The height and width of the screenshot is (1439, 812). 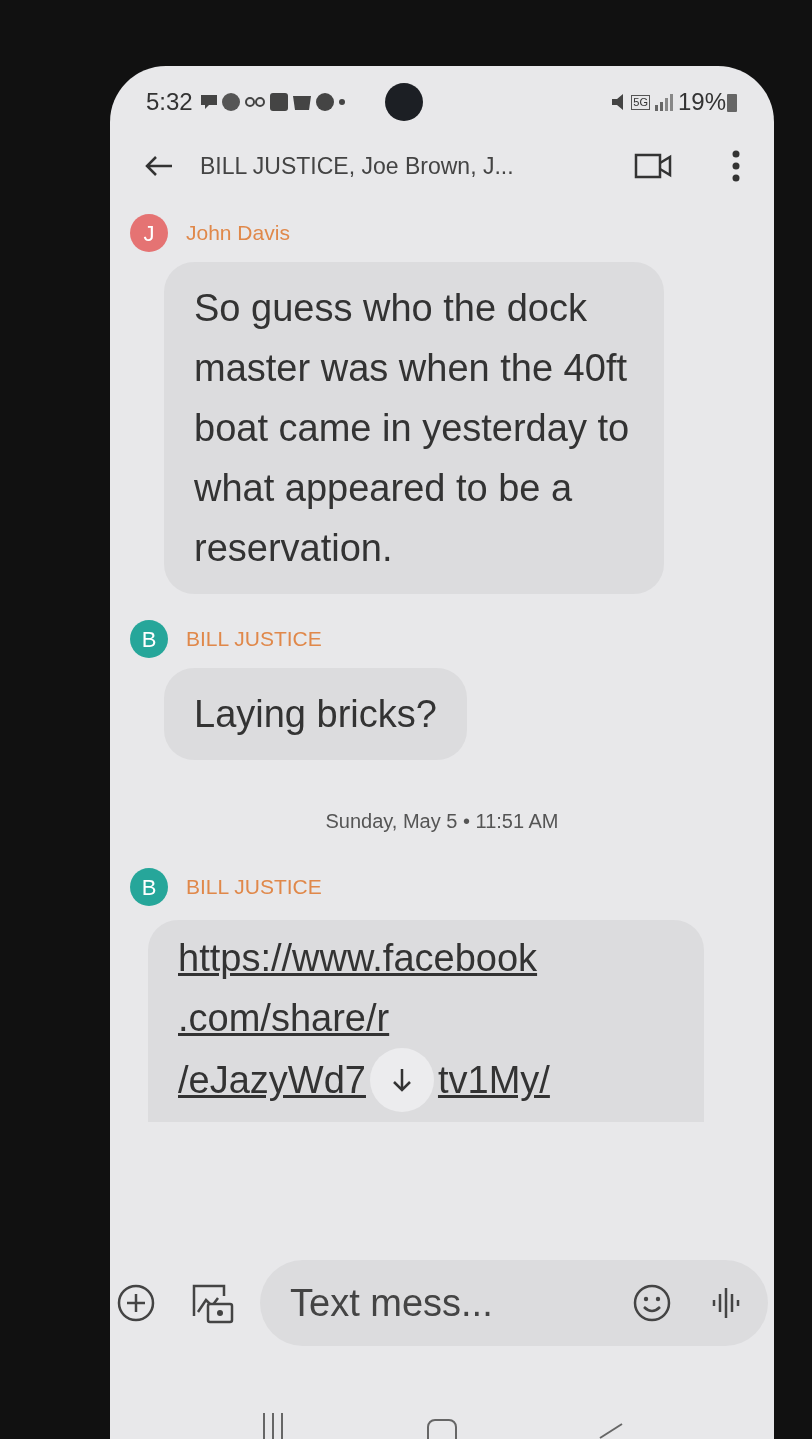 I want to click on gallery-icon, so click(x=212, y=1303).